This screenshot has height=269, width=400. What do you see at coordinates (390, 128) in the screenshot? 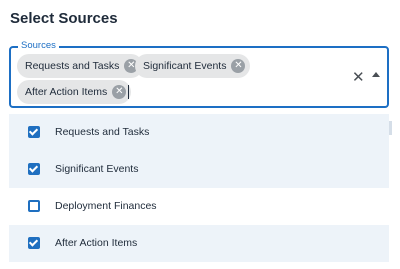
I see `scrollbar-track` at bounding box center [390, 128].